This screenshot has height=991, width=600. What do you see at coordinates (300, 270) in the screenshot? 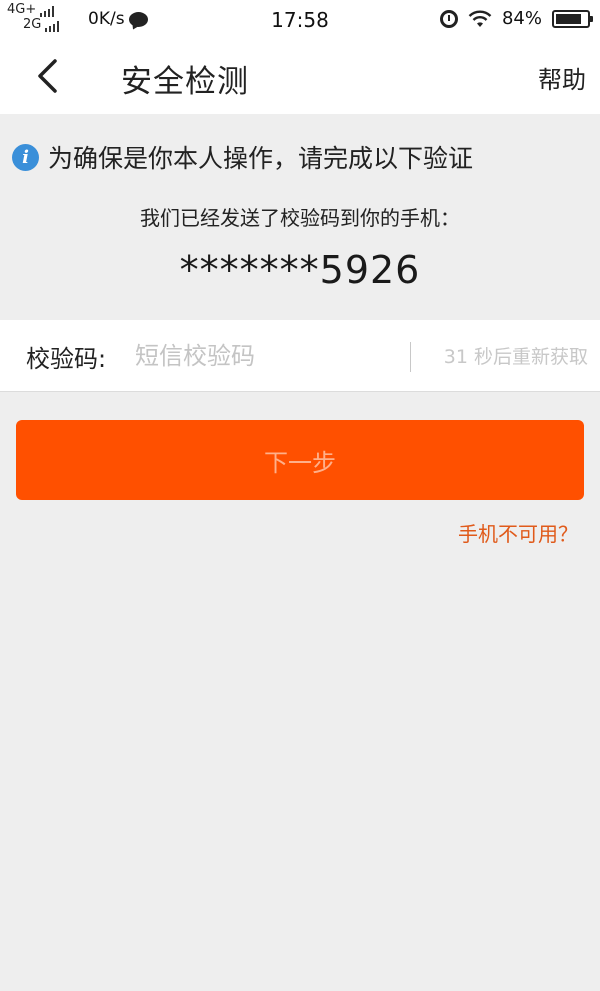
I see `masked-phone-number: *******5926` at bounding box center [300, 270].